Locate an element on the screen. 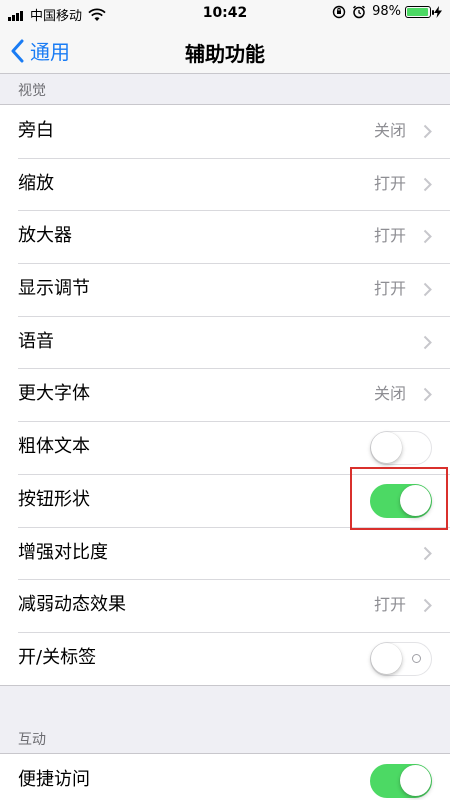 The image size is (450, 800). page-title: 辅助功能 is located at coordinates (225, 54).